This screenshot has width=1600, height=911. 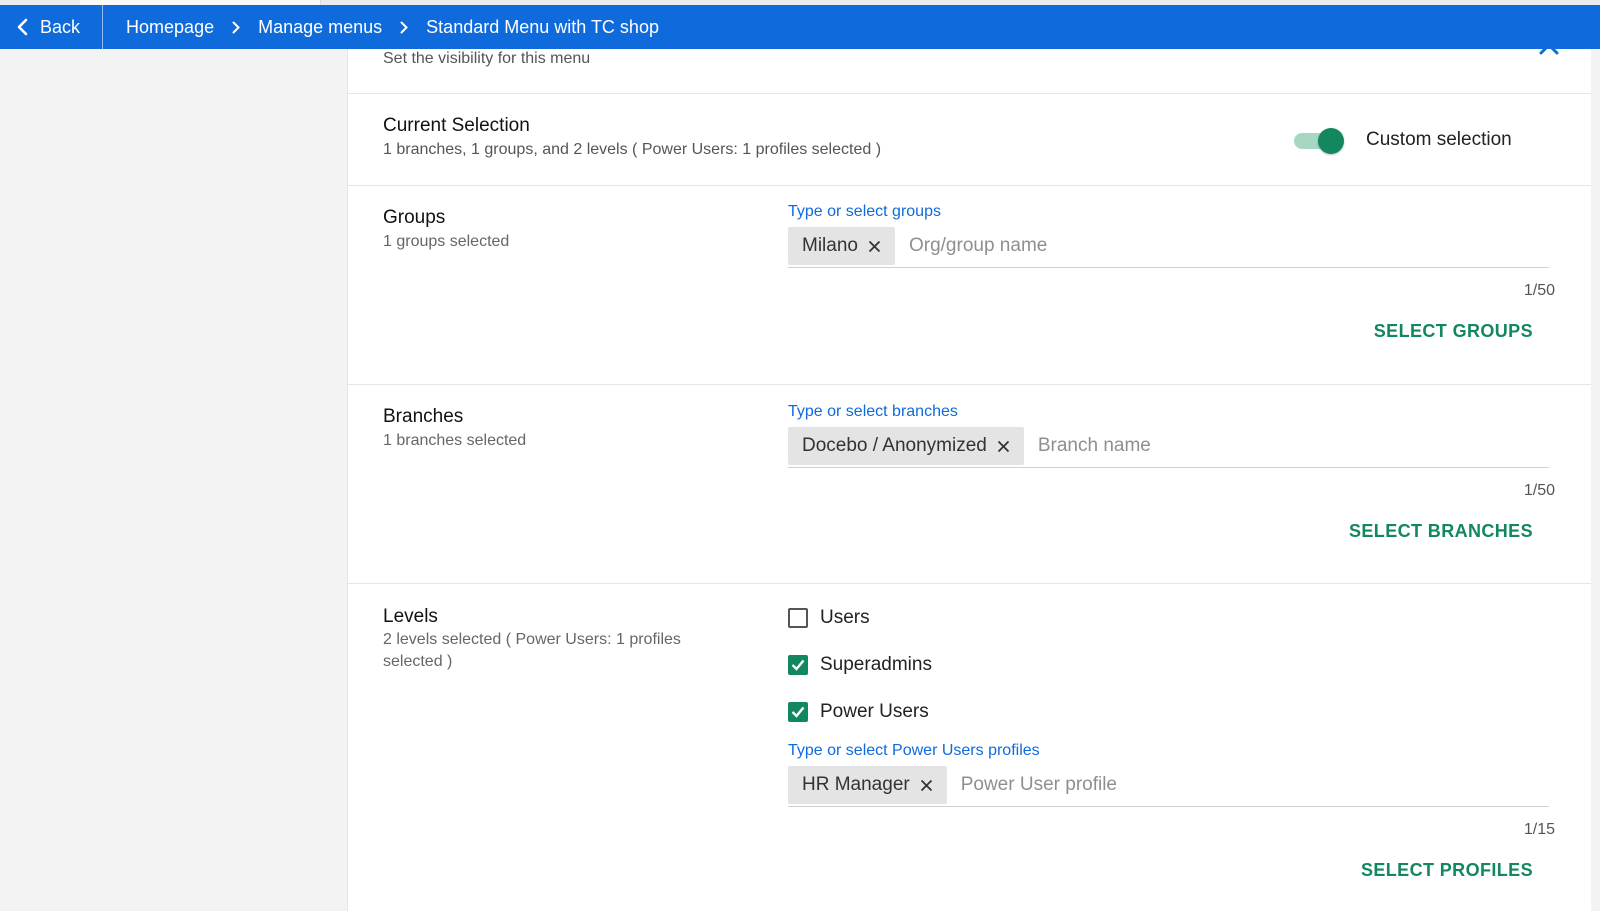 I want to click on level-power-users-checkbox: Power Users, so click(x=858, y=712).